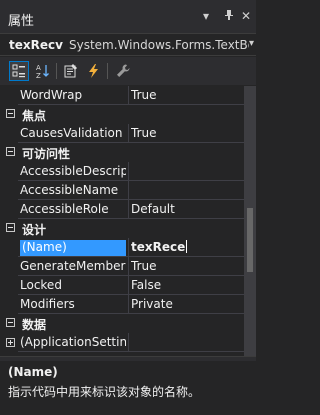 The image size is (320, 415). Describe the element at coordinates (33, 372) in the screenshot. I see `description-title: (Name)` at that location.